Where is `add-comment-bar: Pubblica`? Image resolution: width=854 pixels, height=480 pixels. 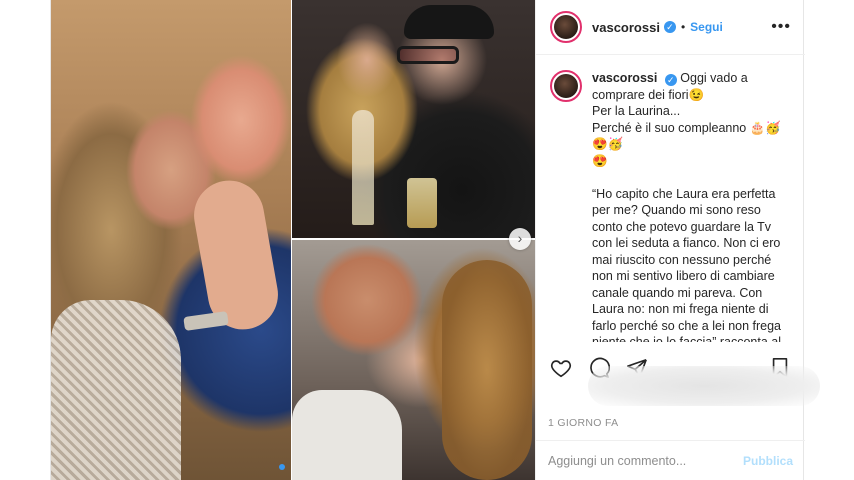
add-comment-bar: Pubblica is located at coordinates (670, 460).